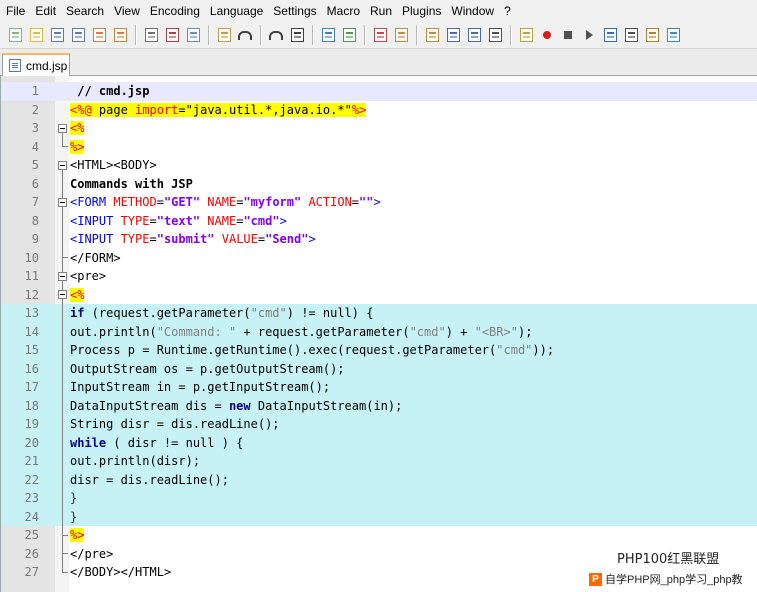 The image size is (757, 592). I want to click on menu-file: File, so click(14, 11).